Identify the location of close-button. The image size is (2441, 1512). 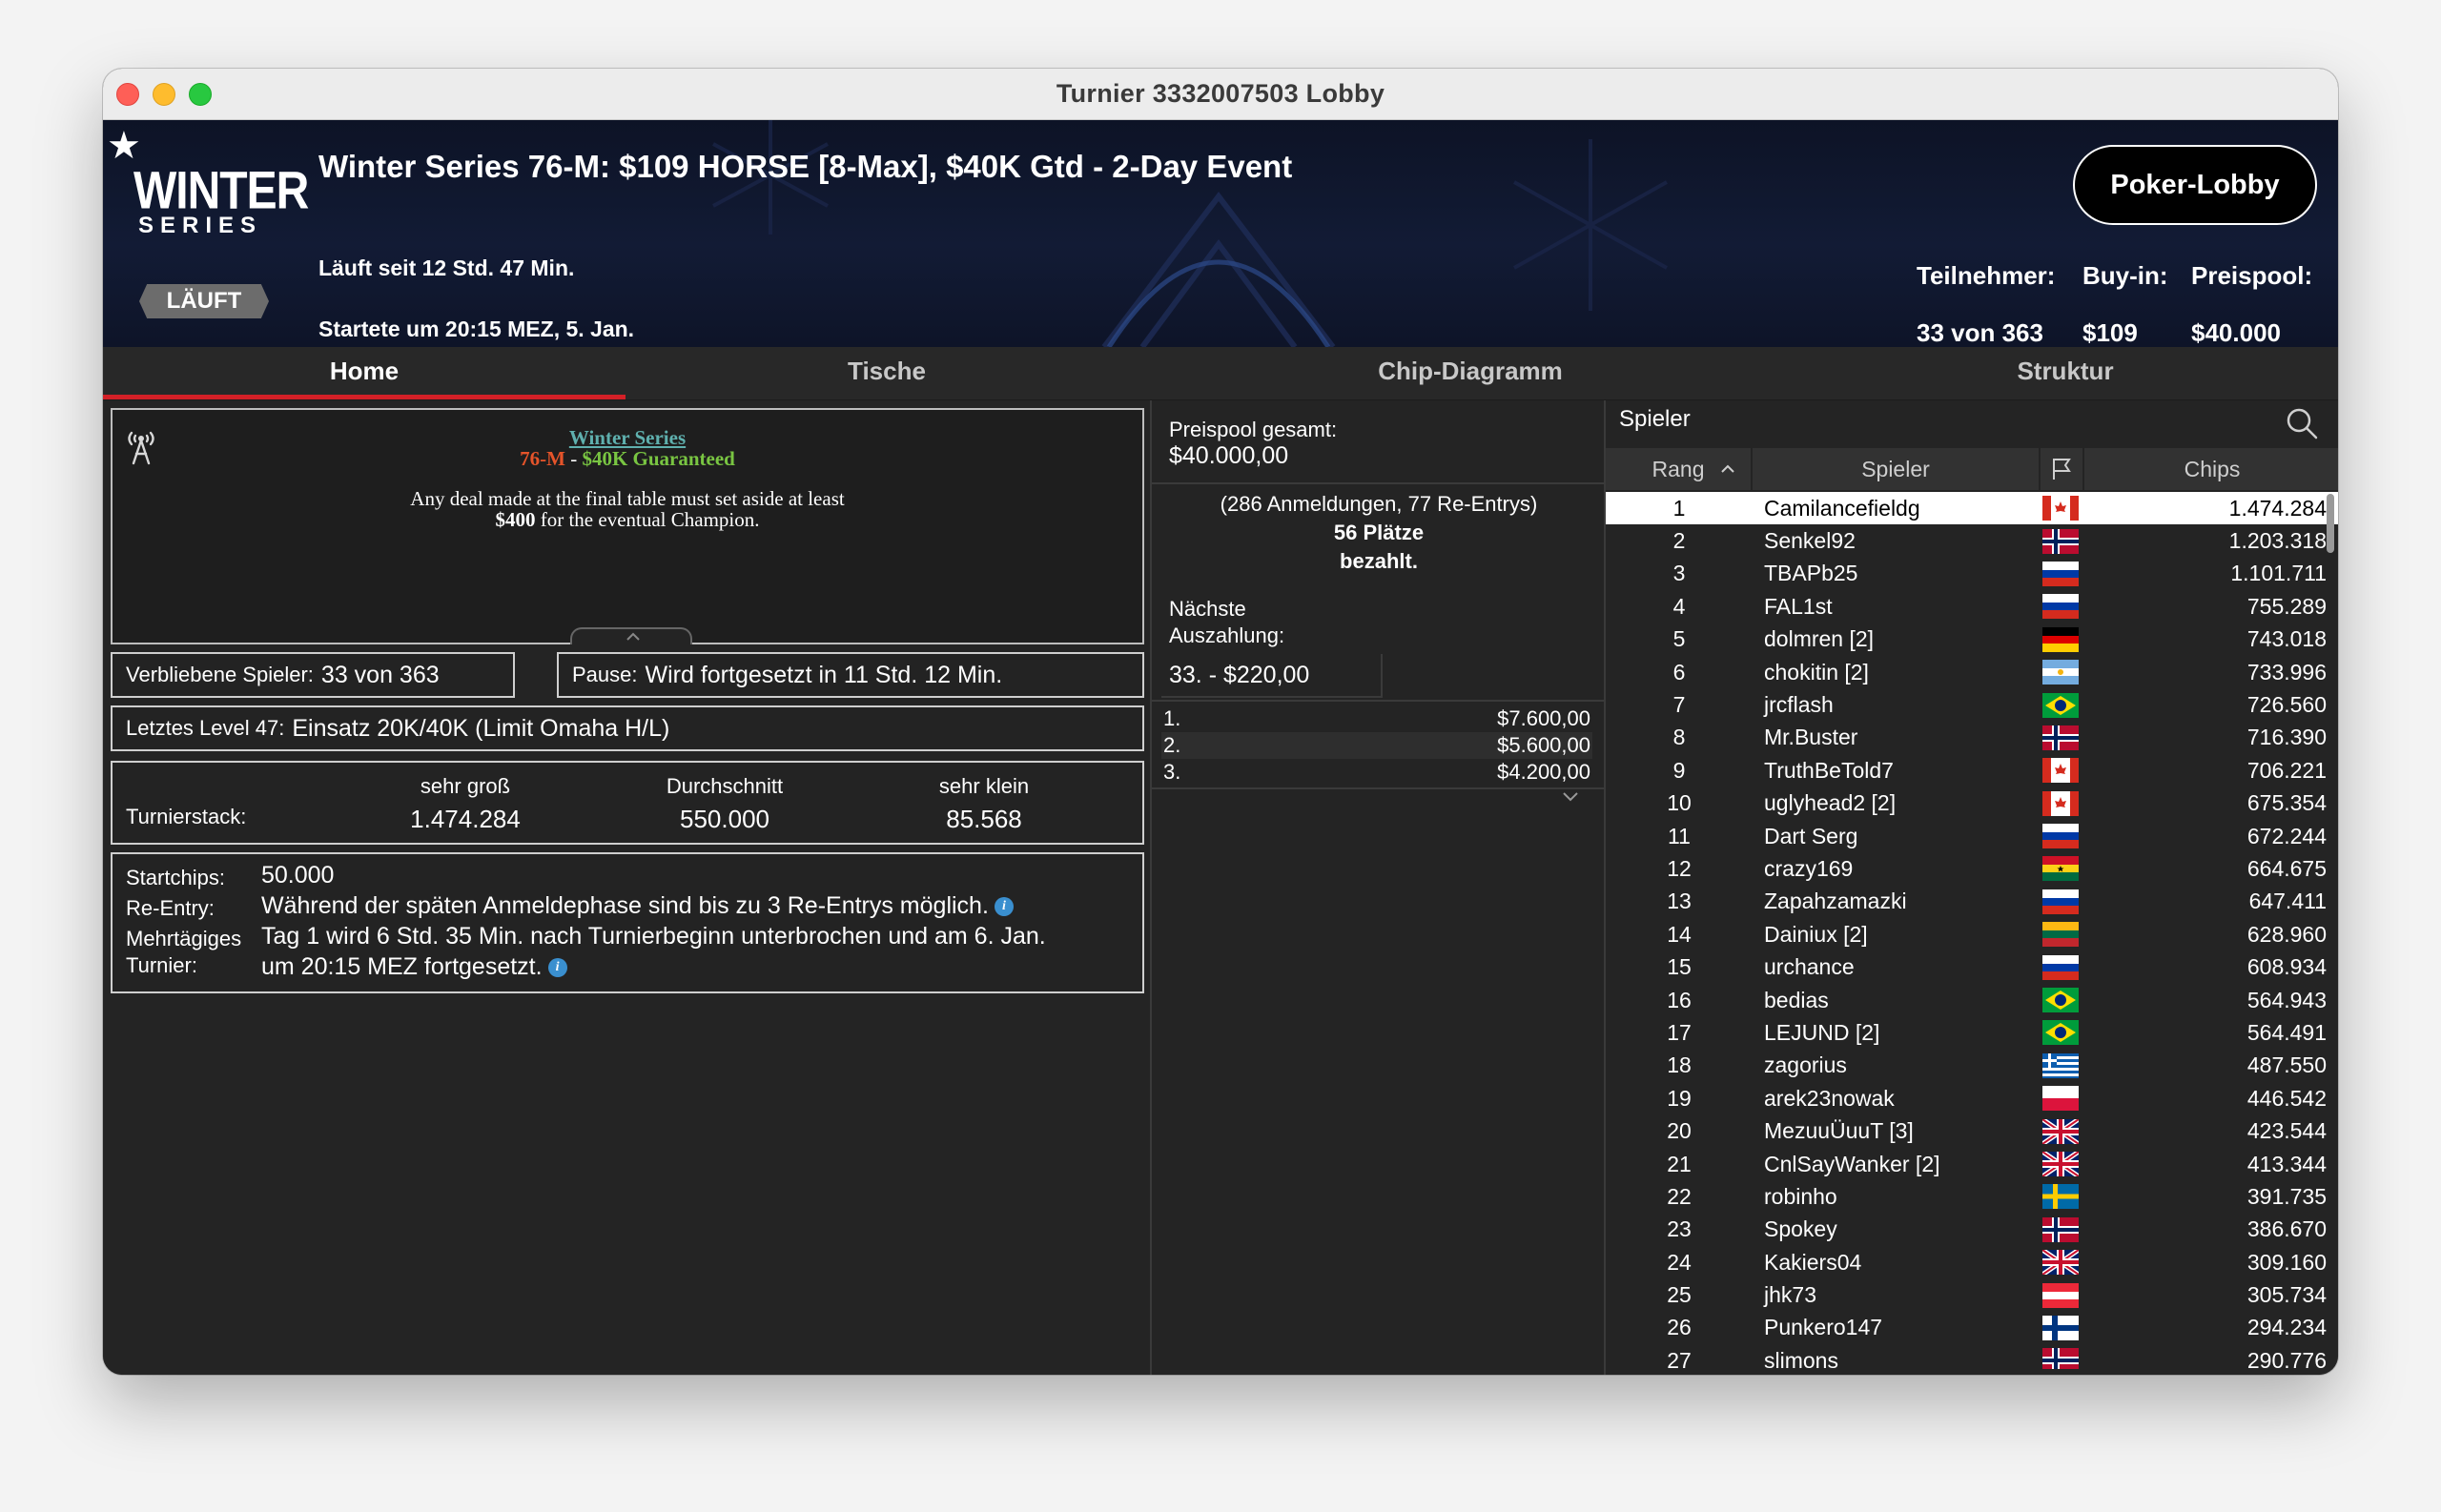
(127, 94).